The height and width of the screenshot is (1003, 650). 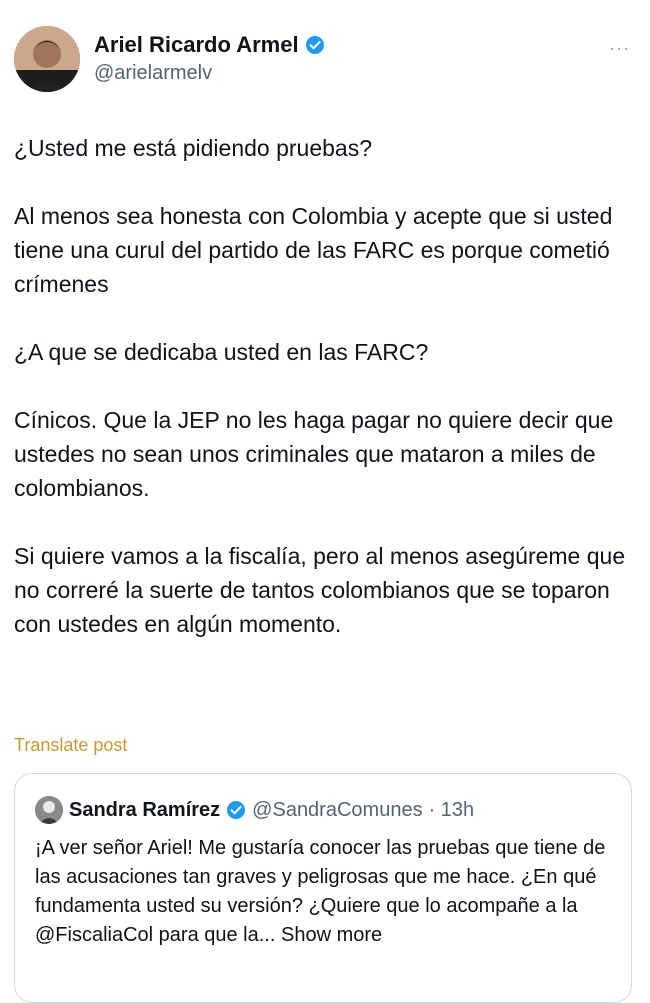 What do you see at coordinates (153, 73) in the screenshot?
I see `author-handle: @arielarmelv` at bounding box center [153, 73].